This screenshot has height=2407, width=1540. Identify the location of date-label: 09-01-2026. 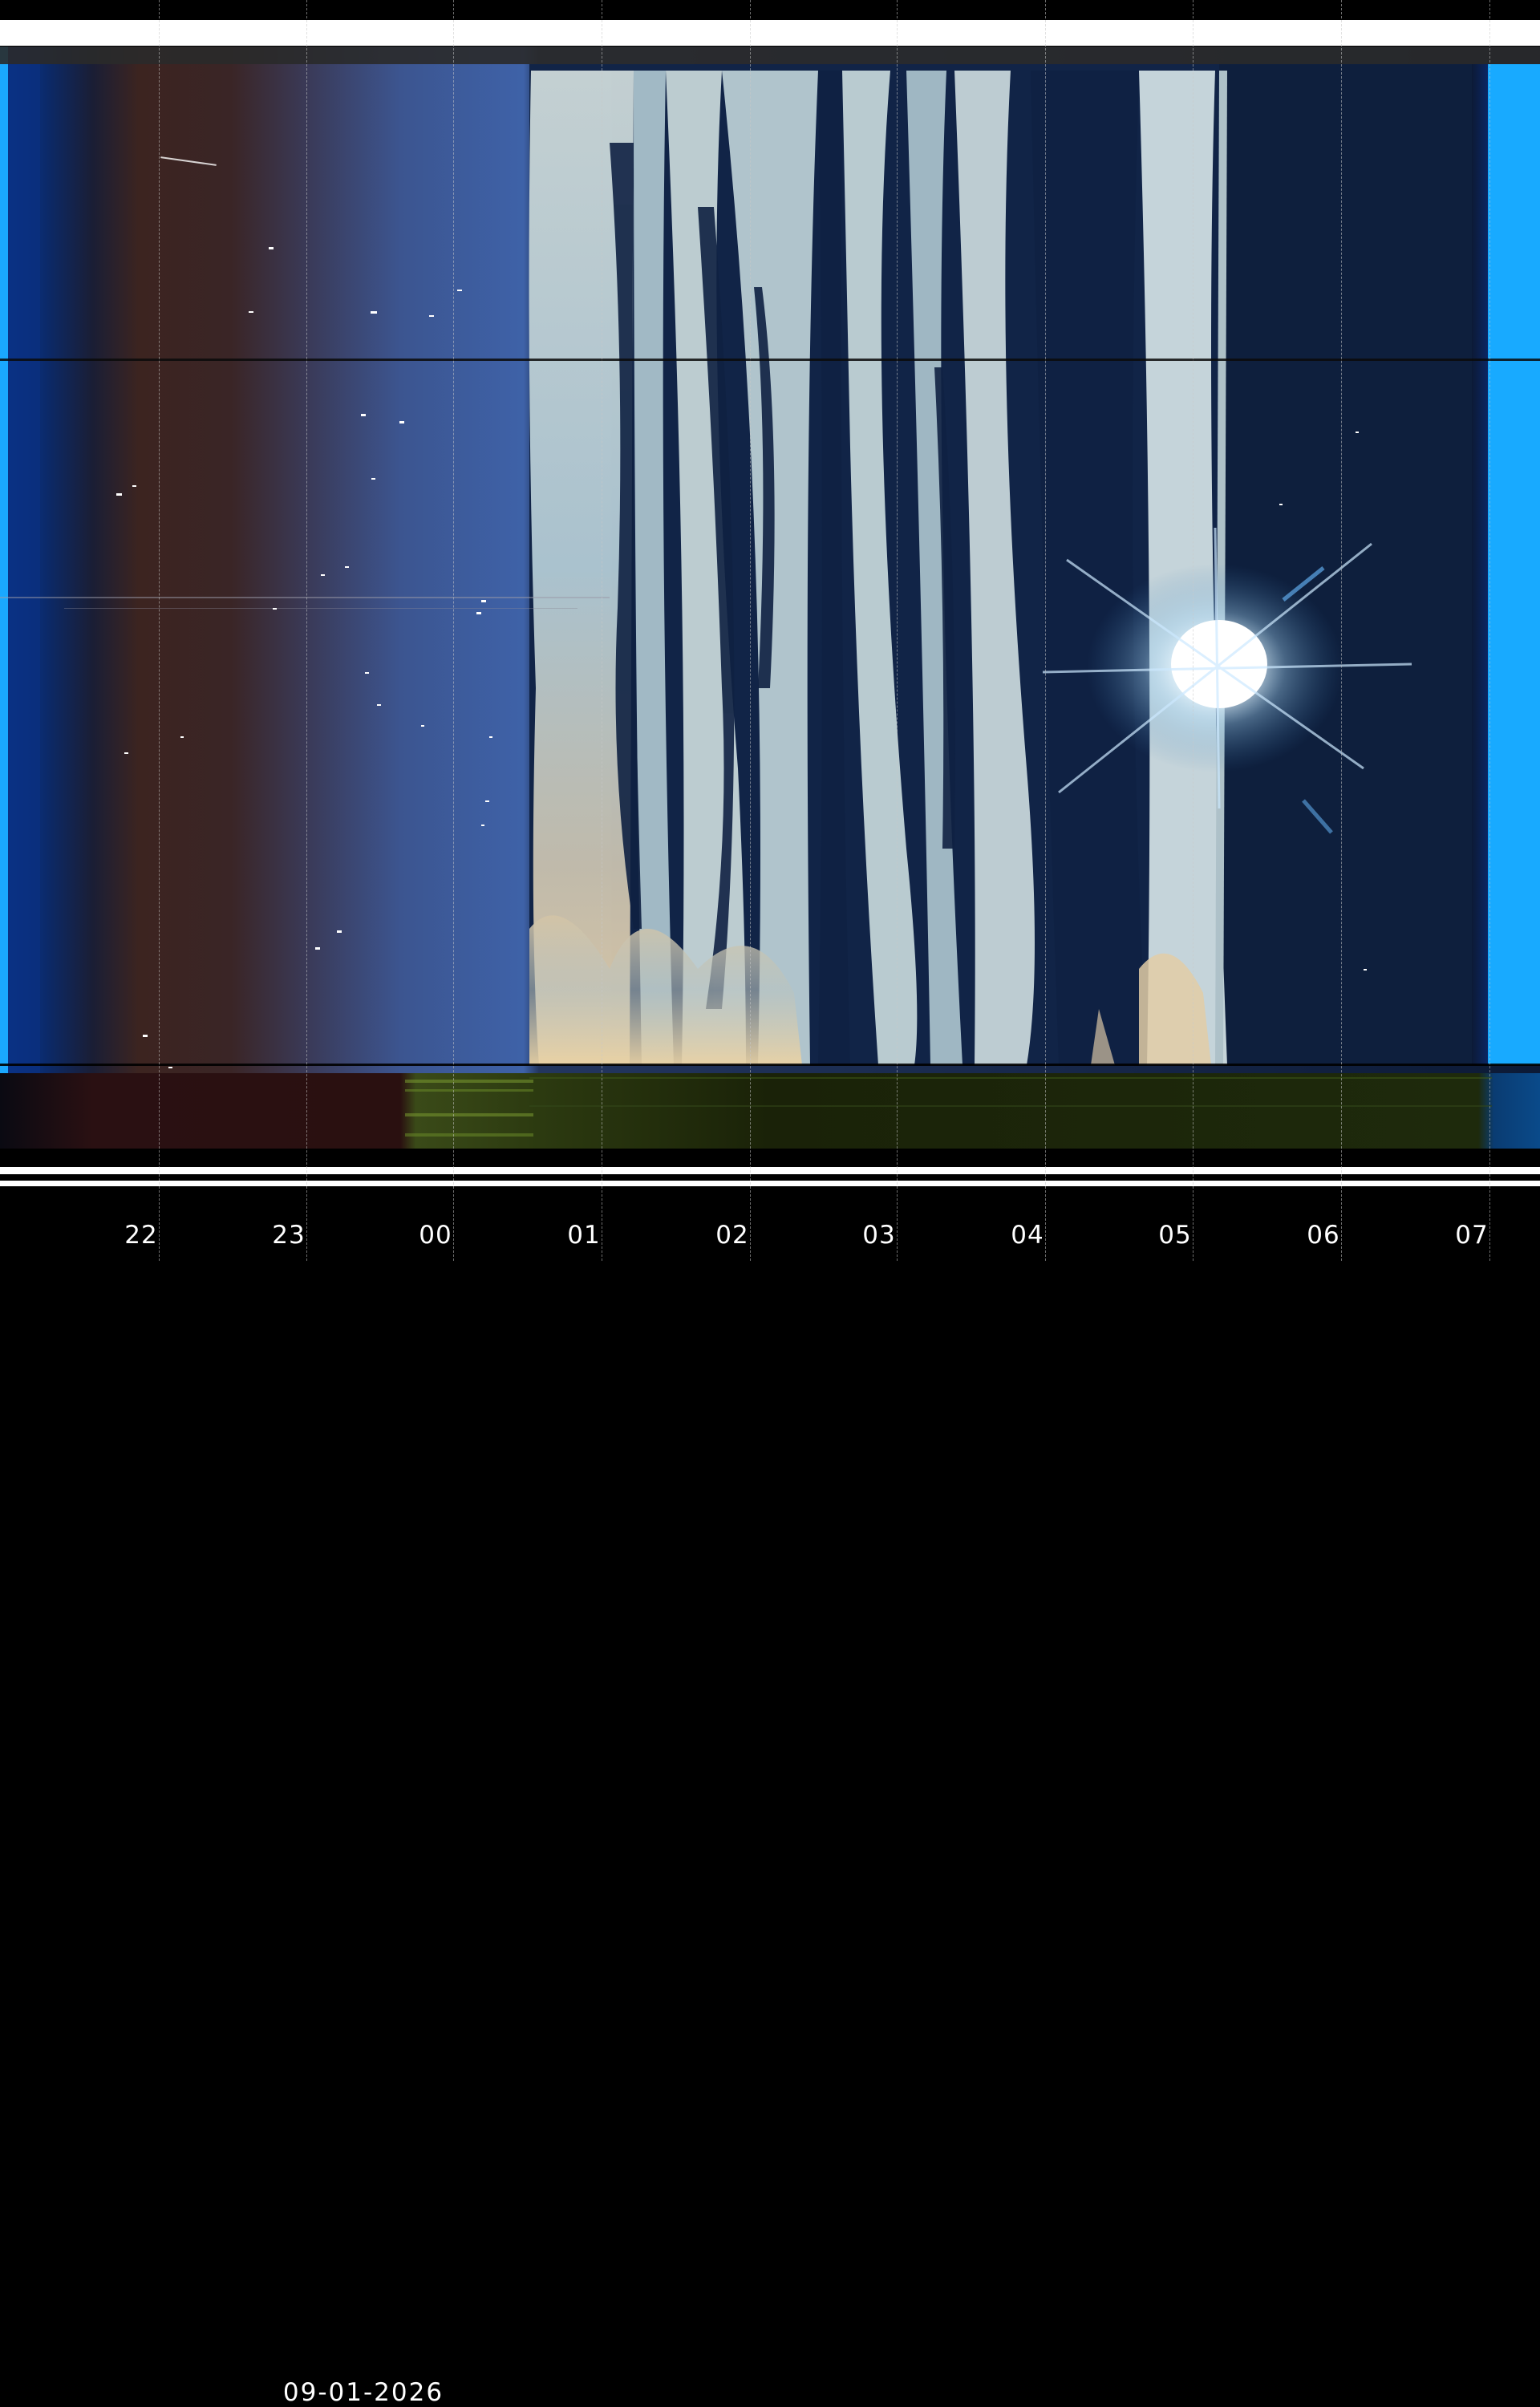
(363, 2393).